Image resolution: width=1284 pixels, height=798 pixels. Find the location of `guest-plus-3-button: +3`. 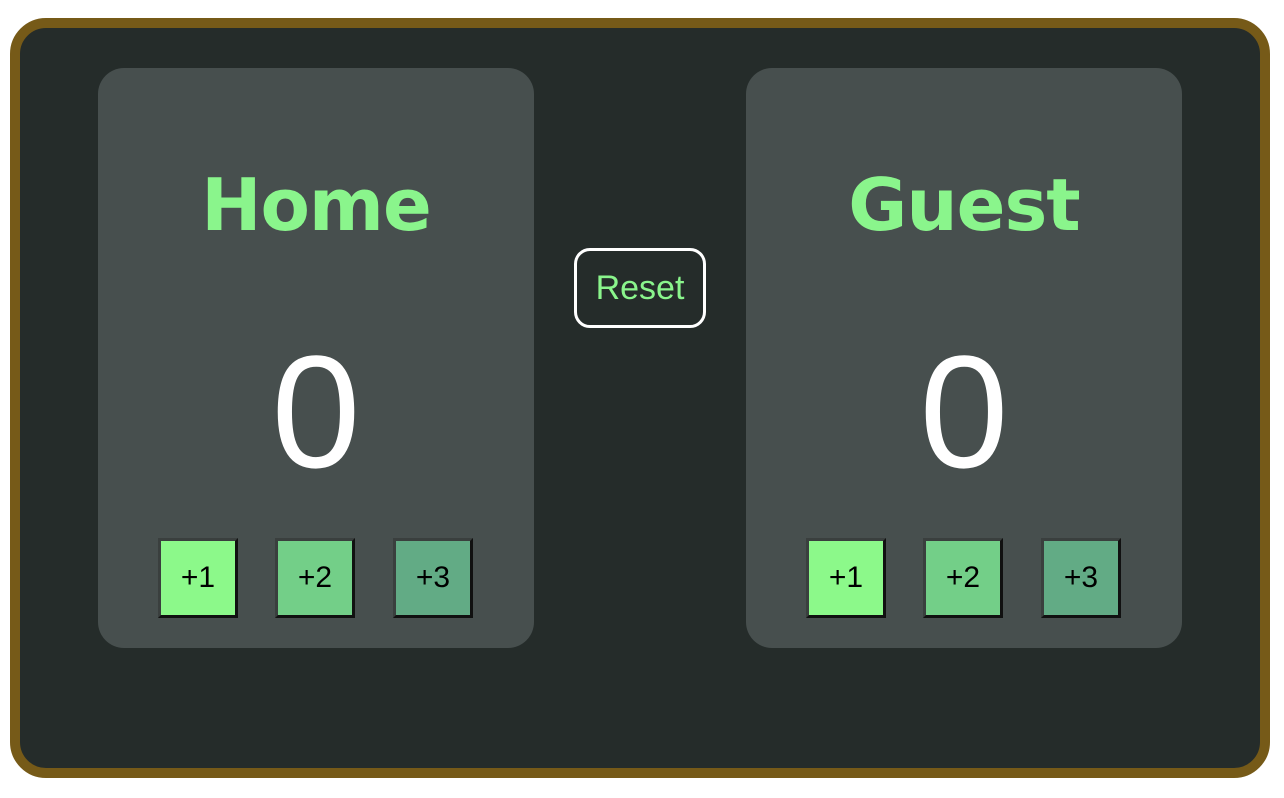

guest-plus-3-button: +3 is located at coordinates (1081, 578).